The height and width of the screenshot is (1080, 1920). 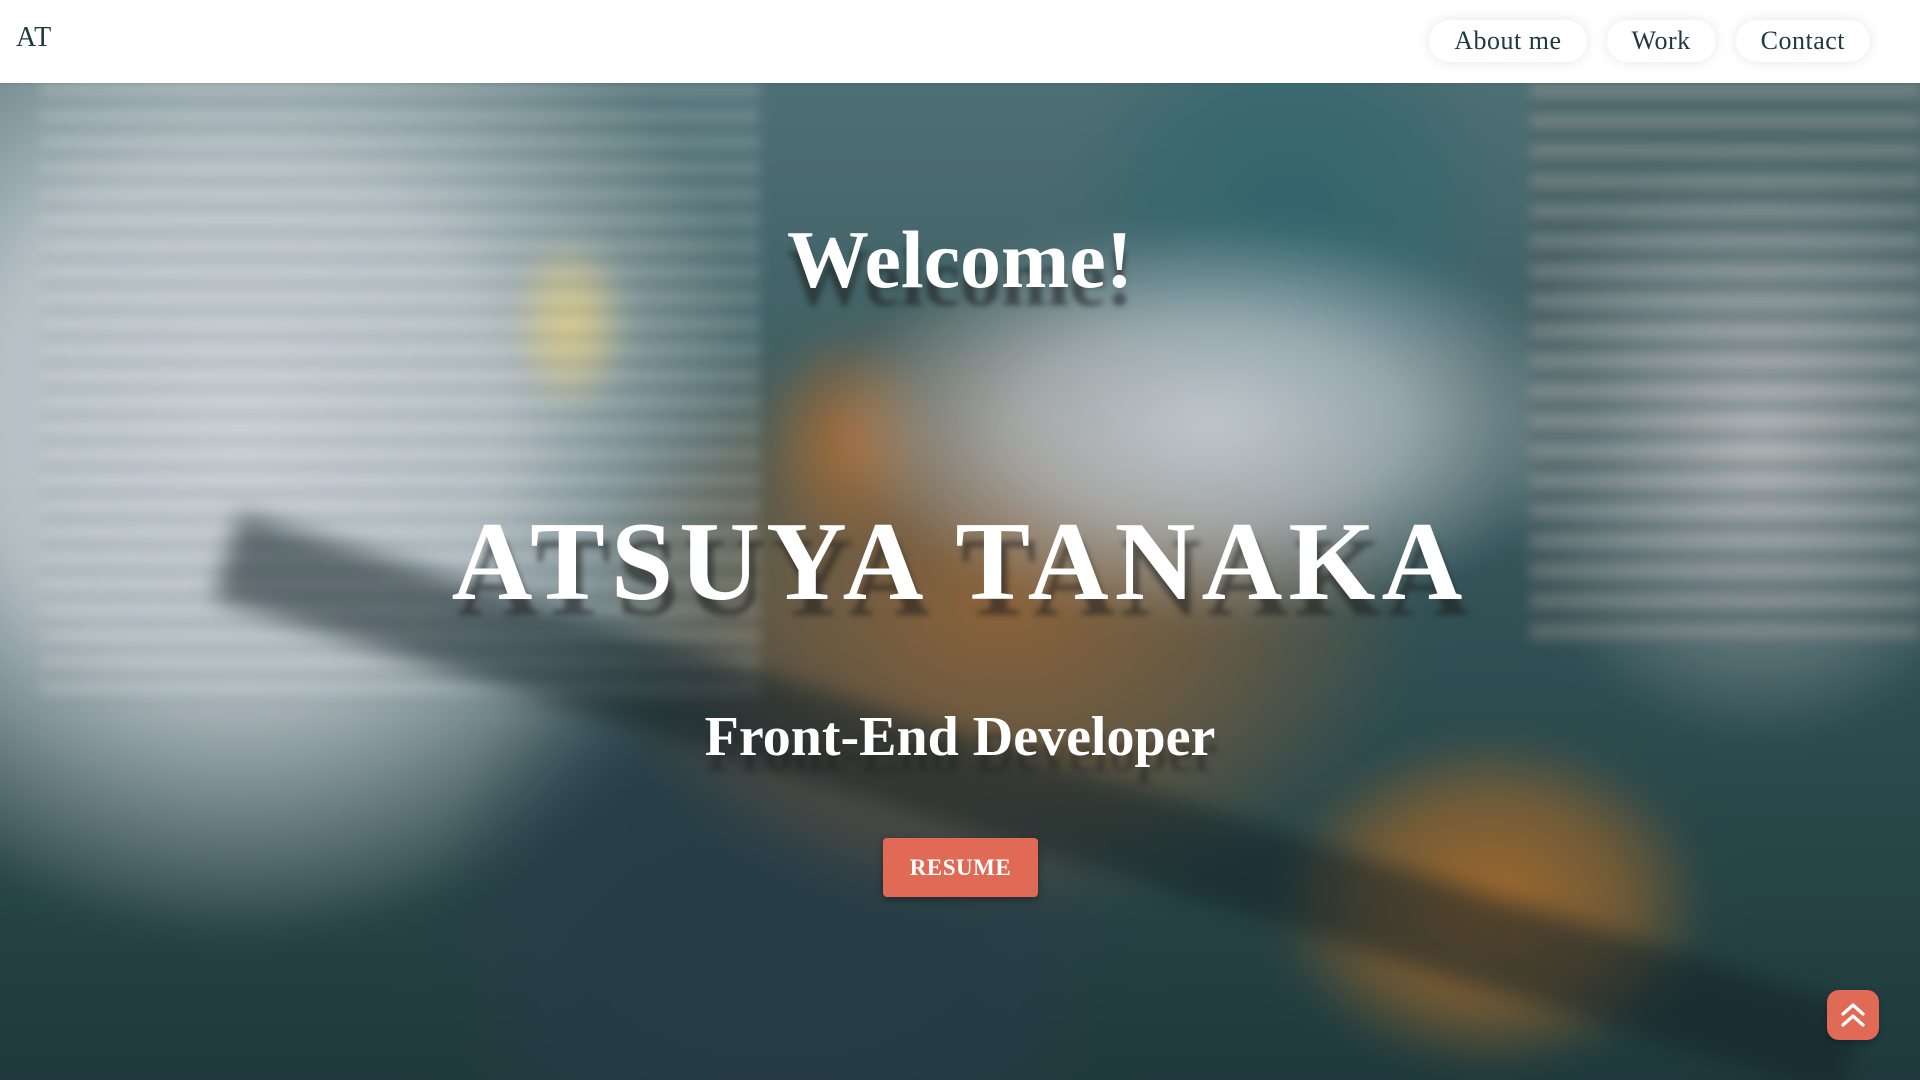 I want to click on nav-link-contact: Contact, so click(x=1802, y=41).